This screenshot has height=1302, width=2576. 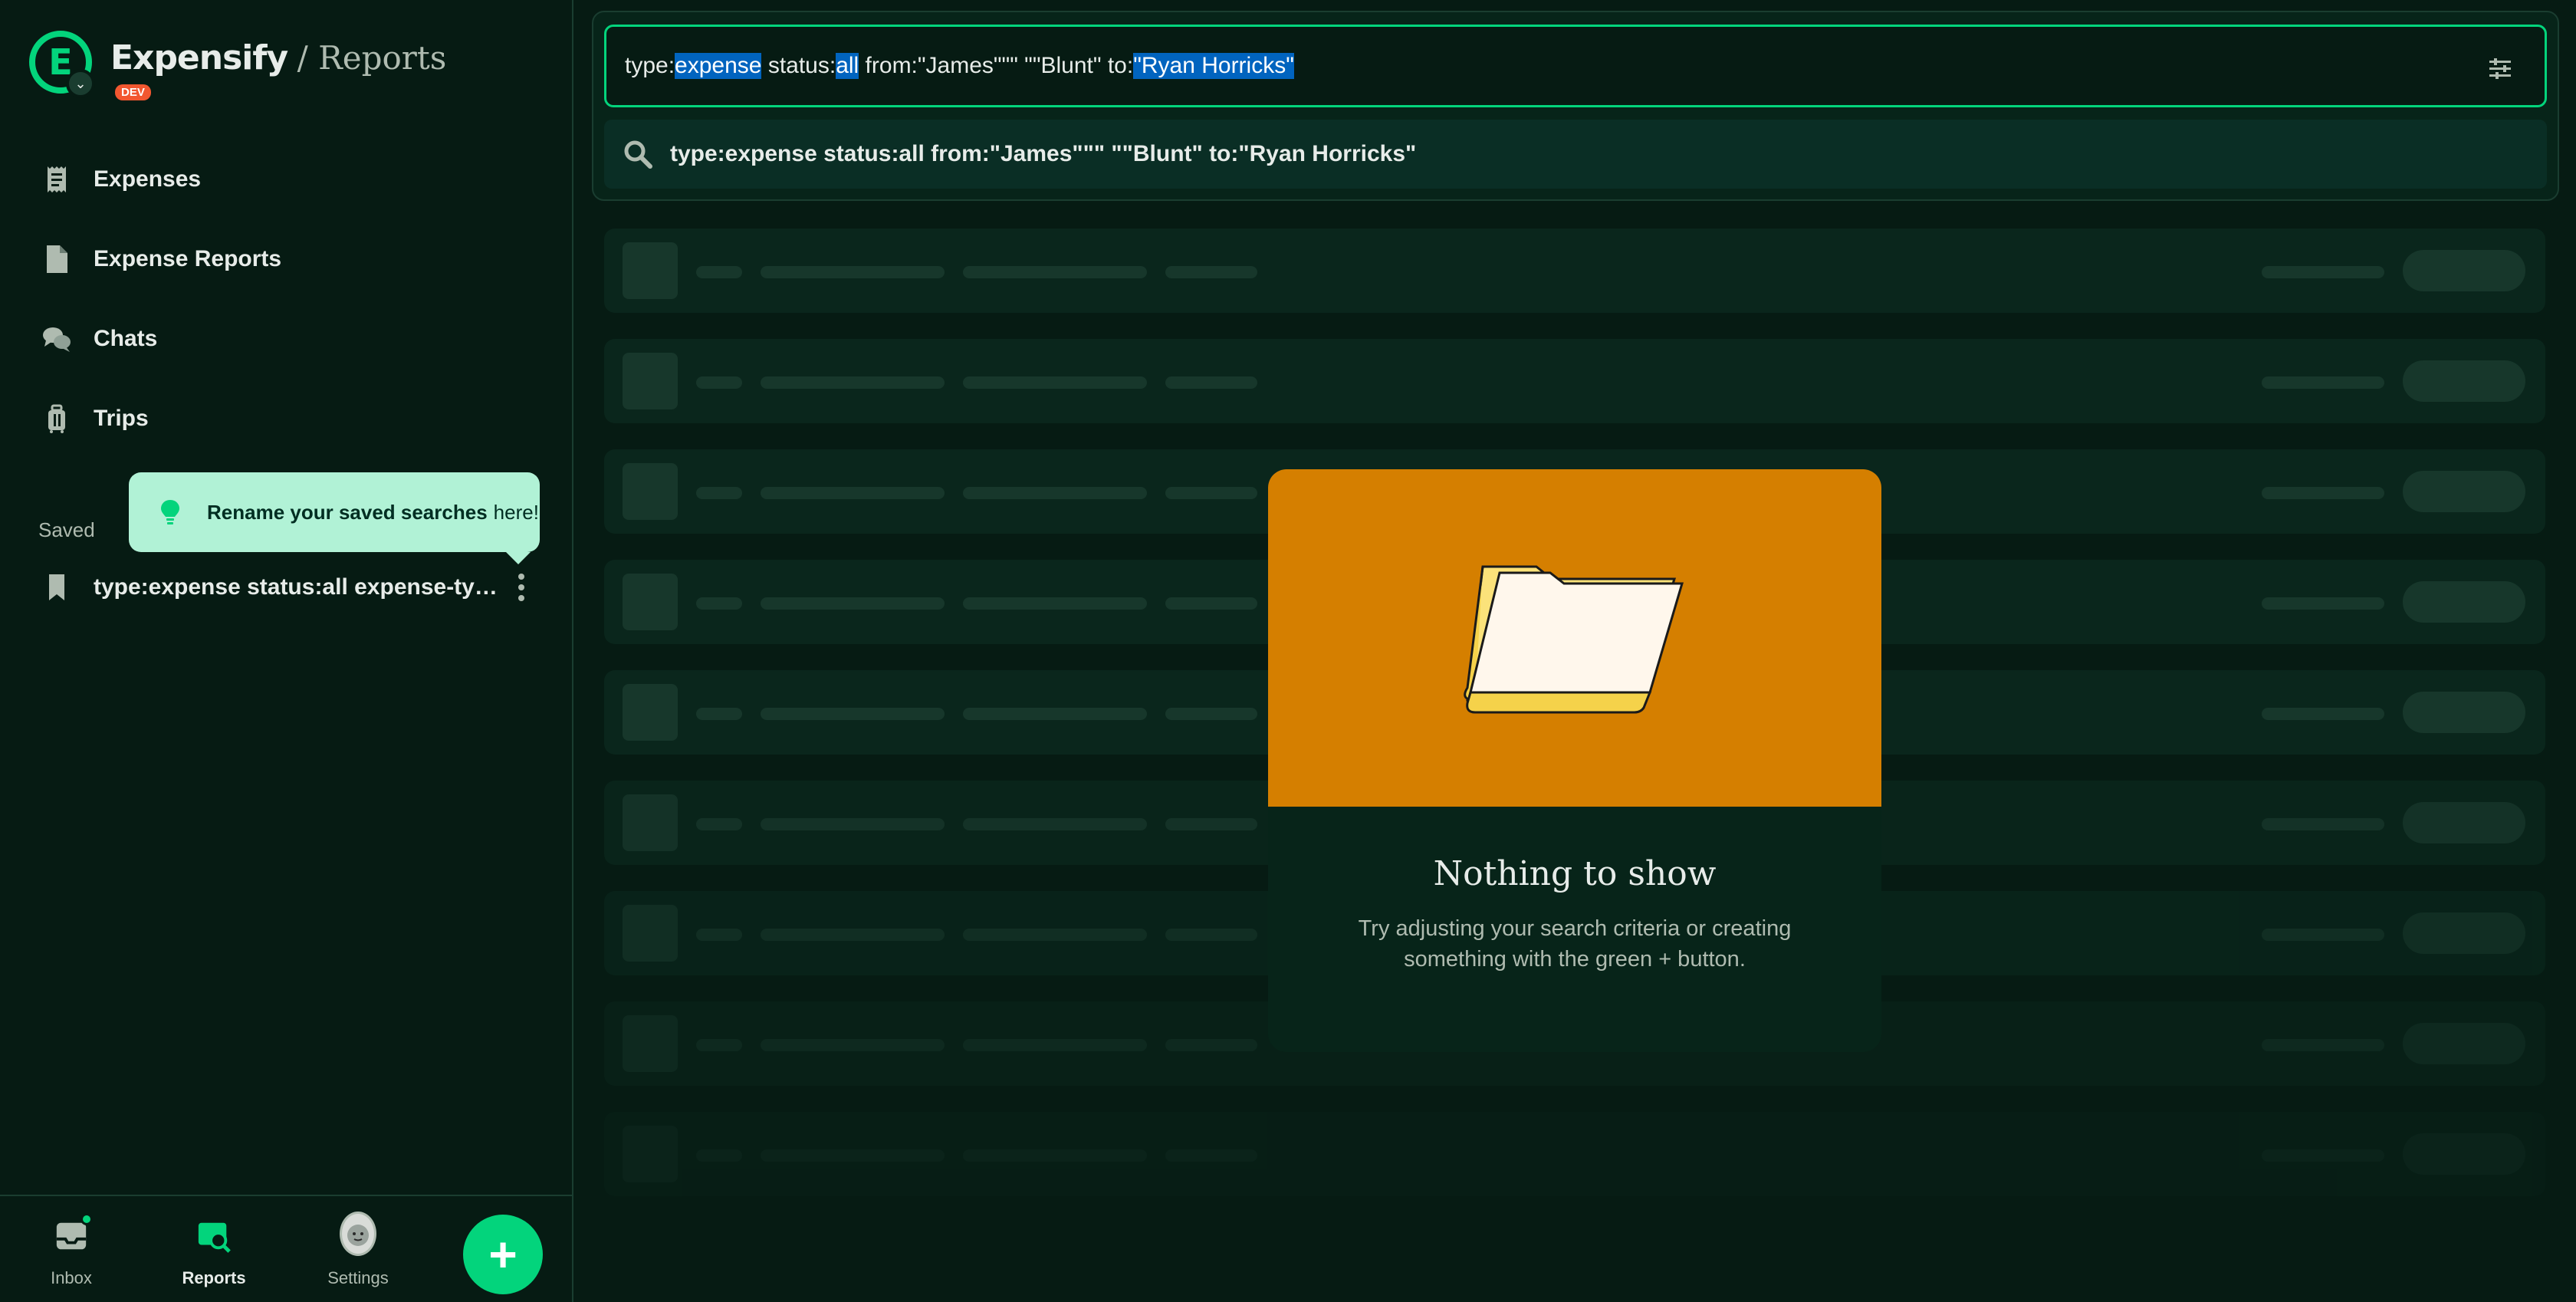 What do you see at coordinates (638, 154) in the screenshot?
I see `search-icon` at bounding box center [638, 154].